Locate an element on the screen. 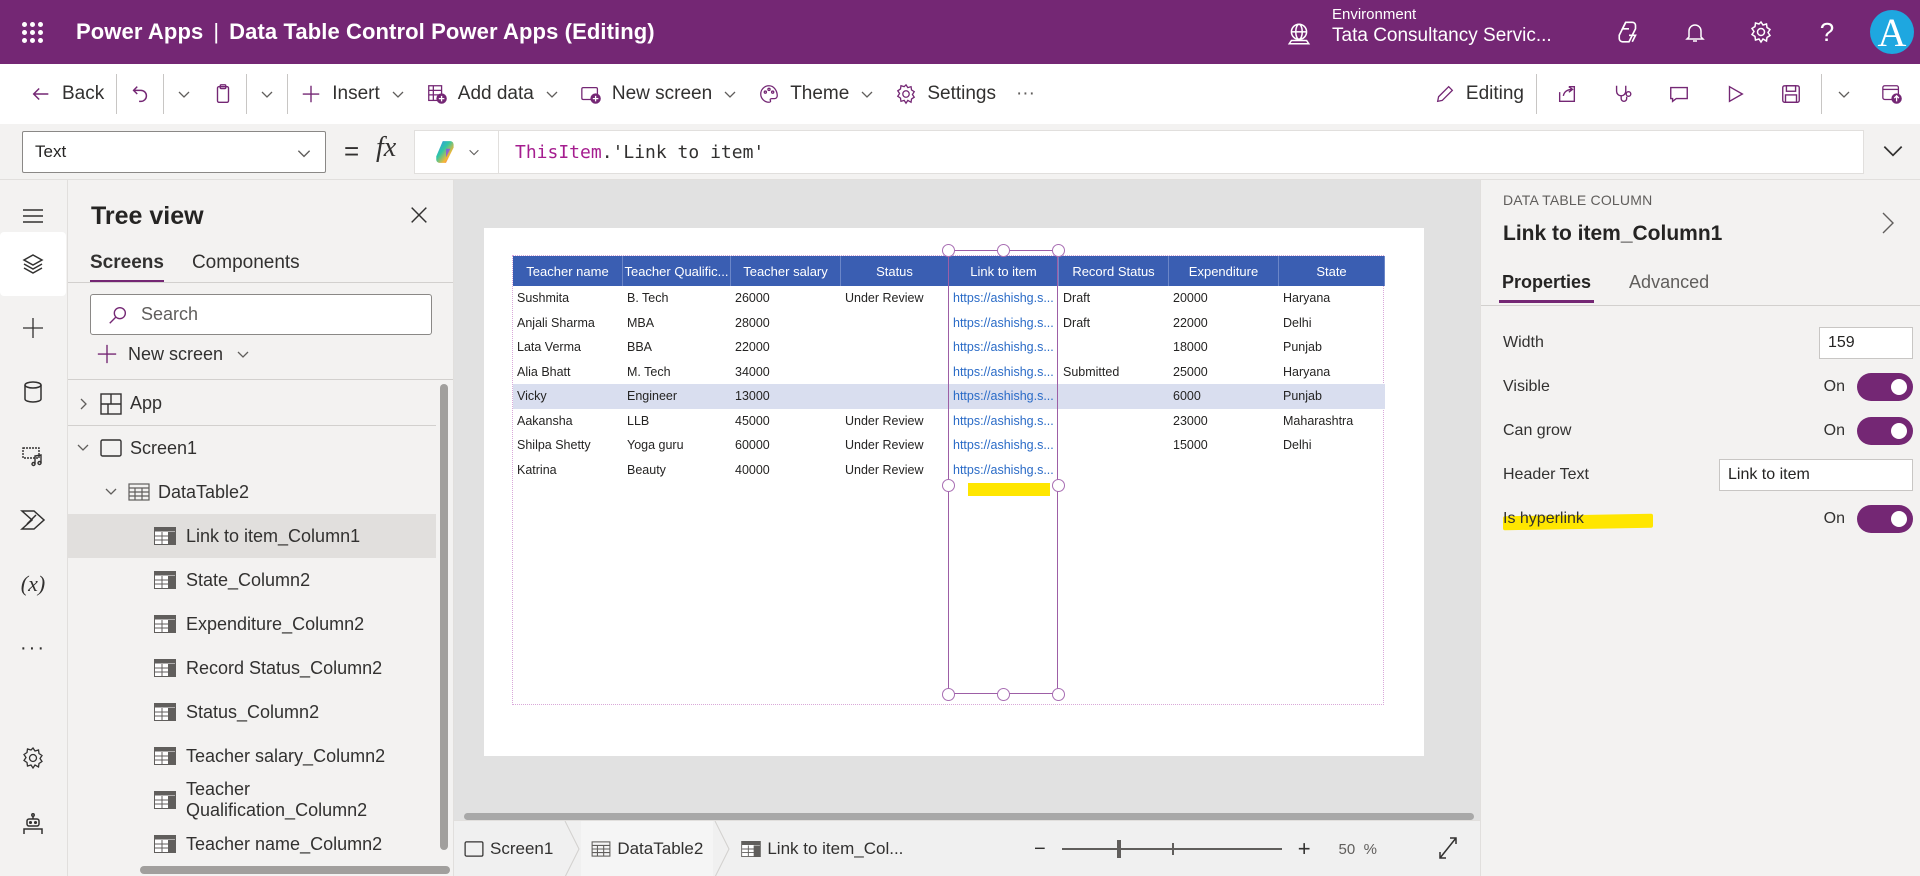 This screenshot has width=1920, height=876. undo-button is located at coordinates (140, 94).